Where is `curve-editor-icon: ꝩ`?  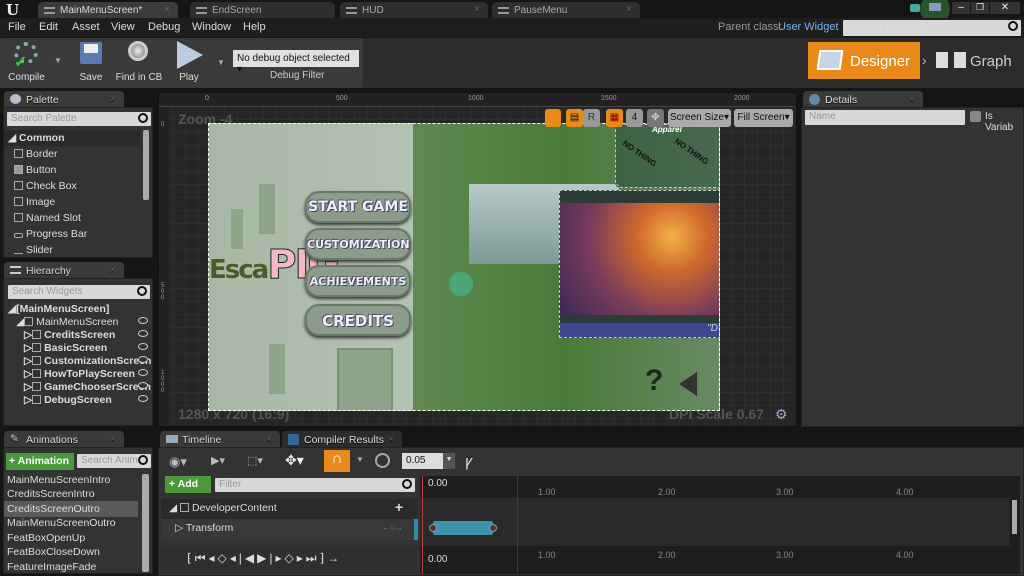
curve-editor-icon: ꝩ is located at coordinates (469, 461).